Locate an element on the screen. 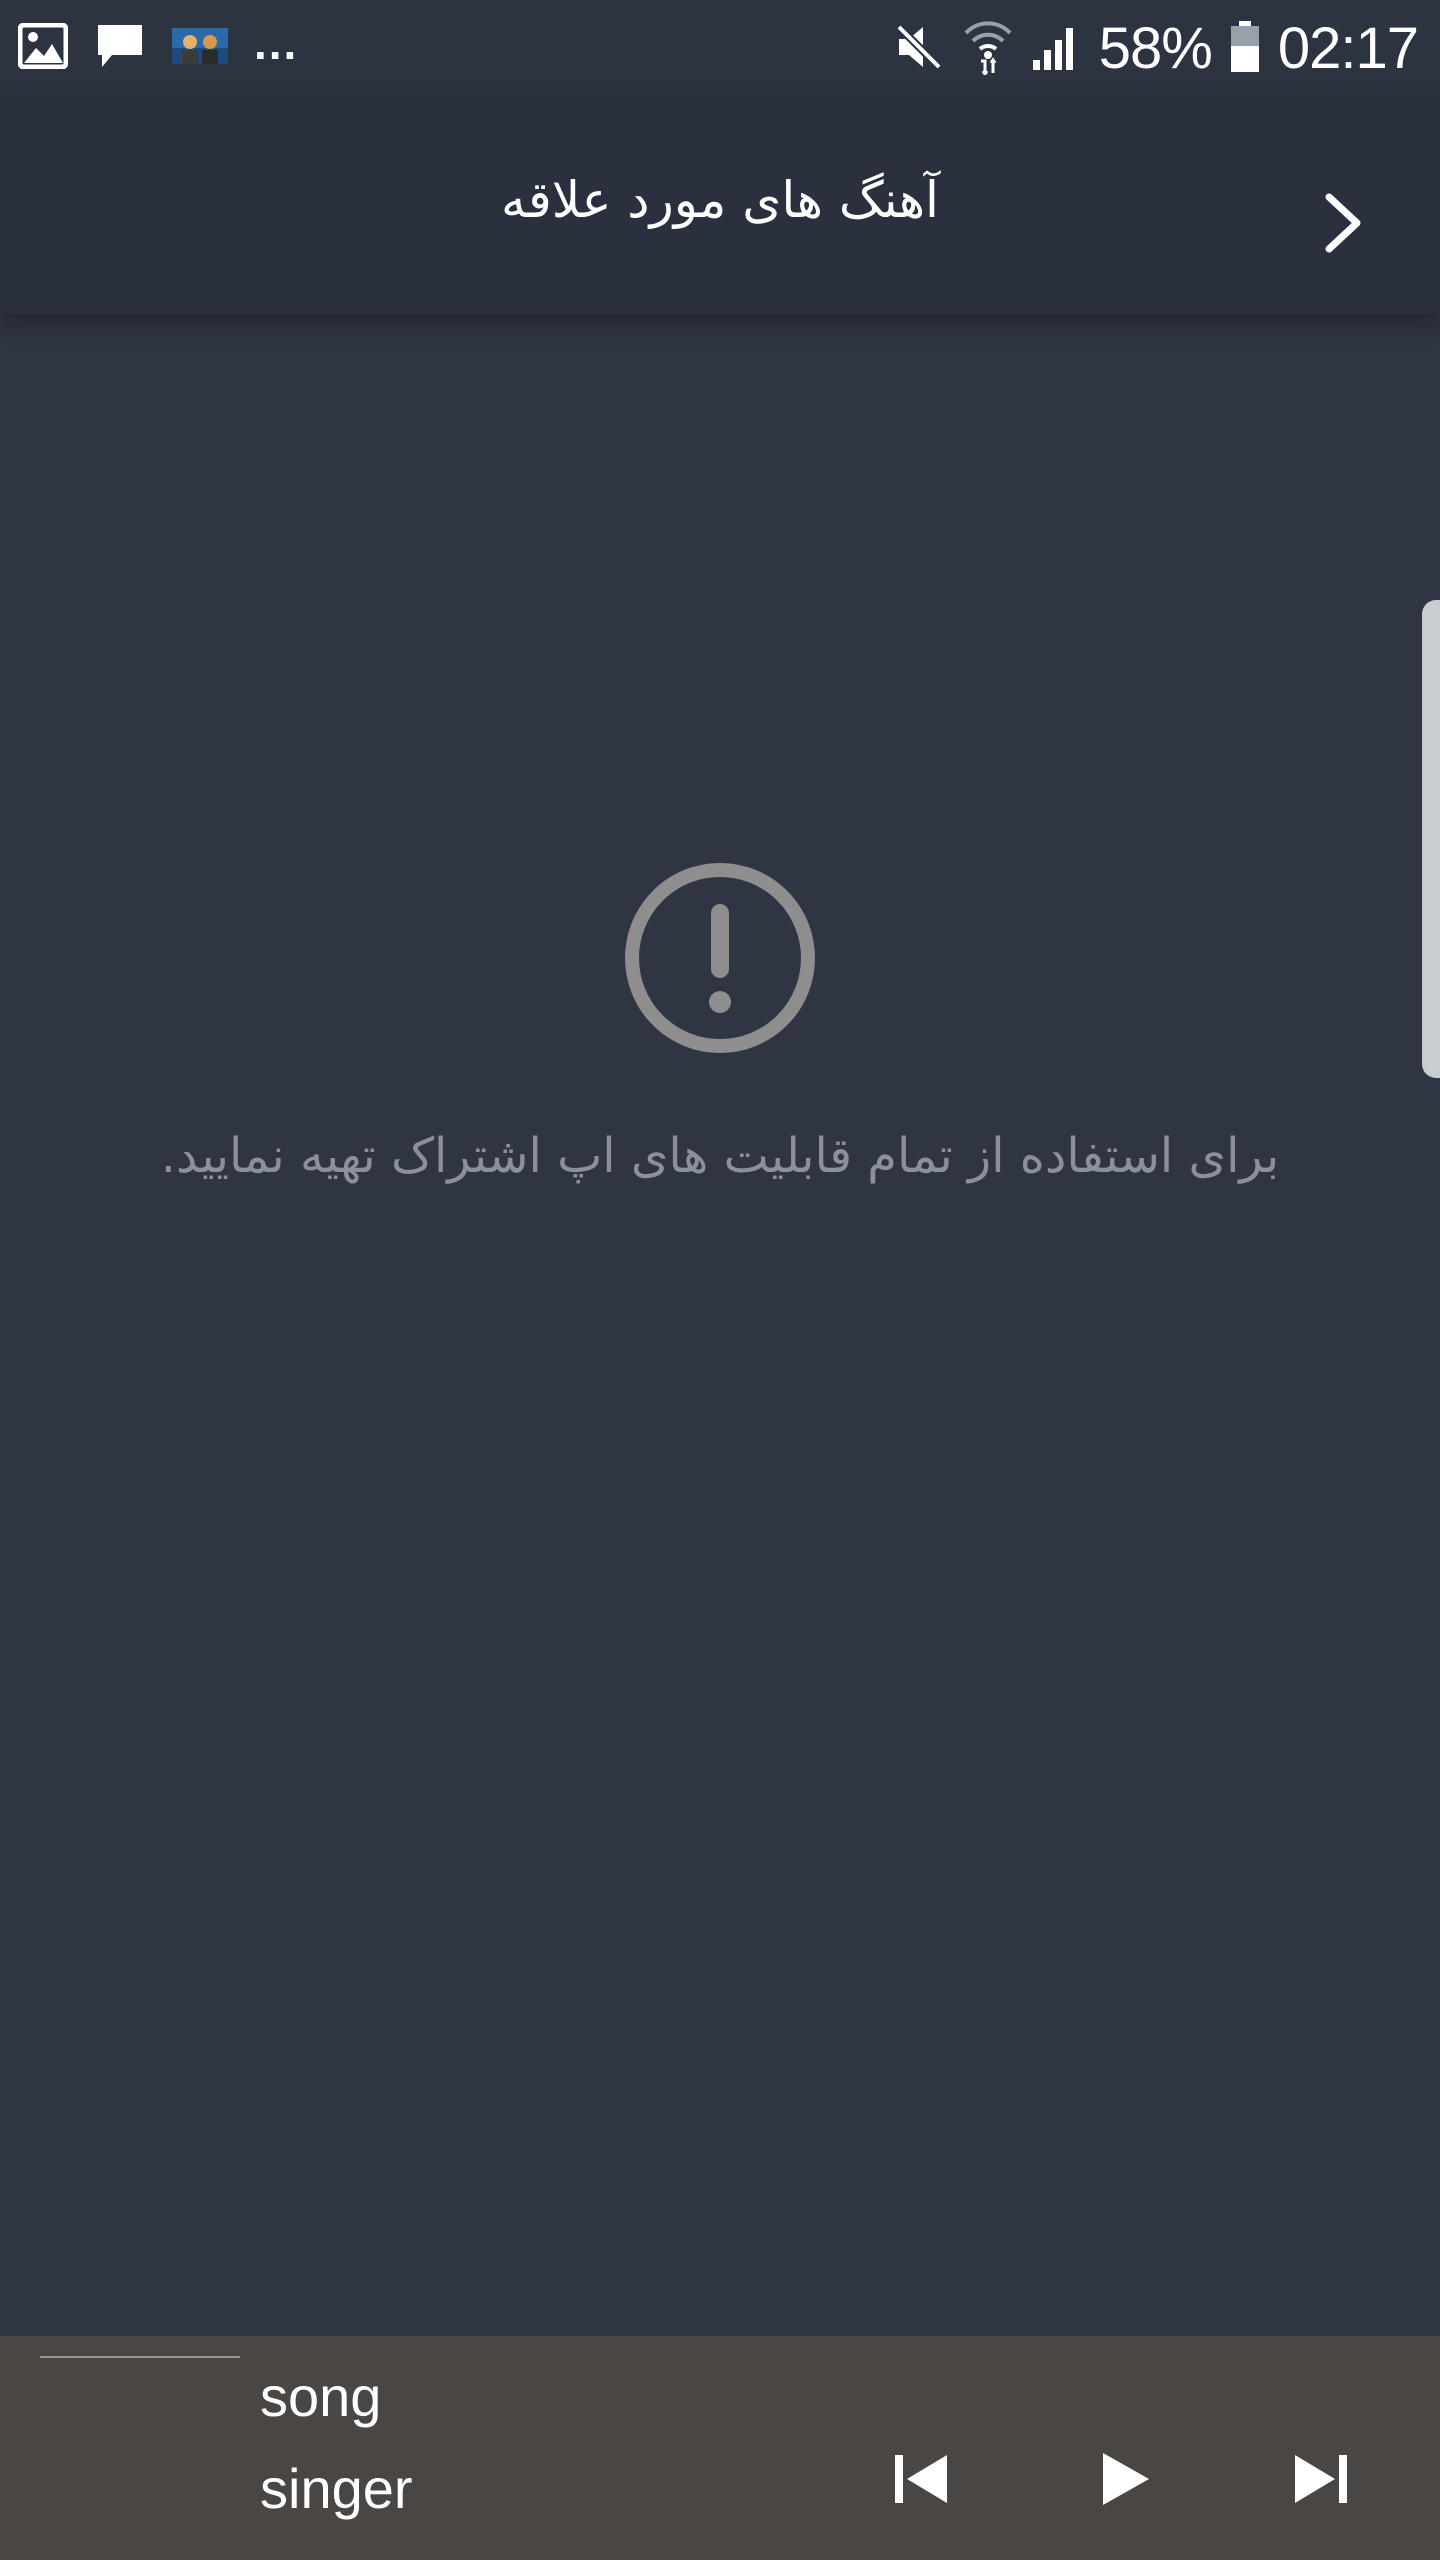 The width and height of the screenshot is (1440, 2560). message-icon is located at coordinates (120, 48).